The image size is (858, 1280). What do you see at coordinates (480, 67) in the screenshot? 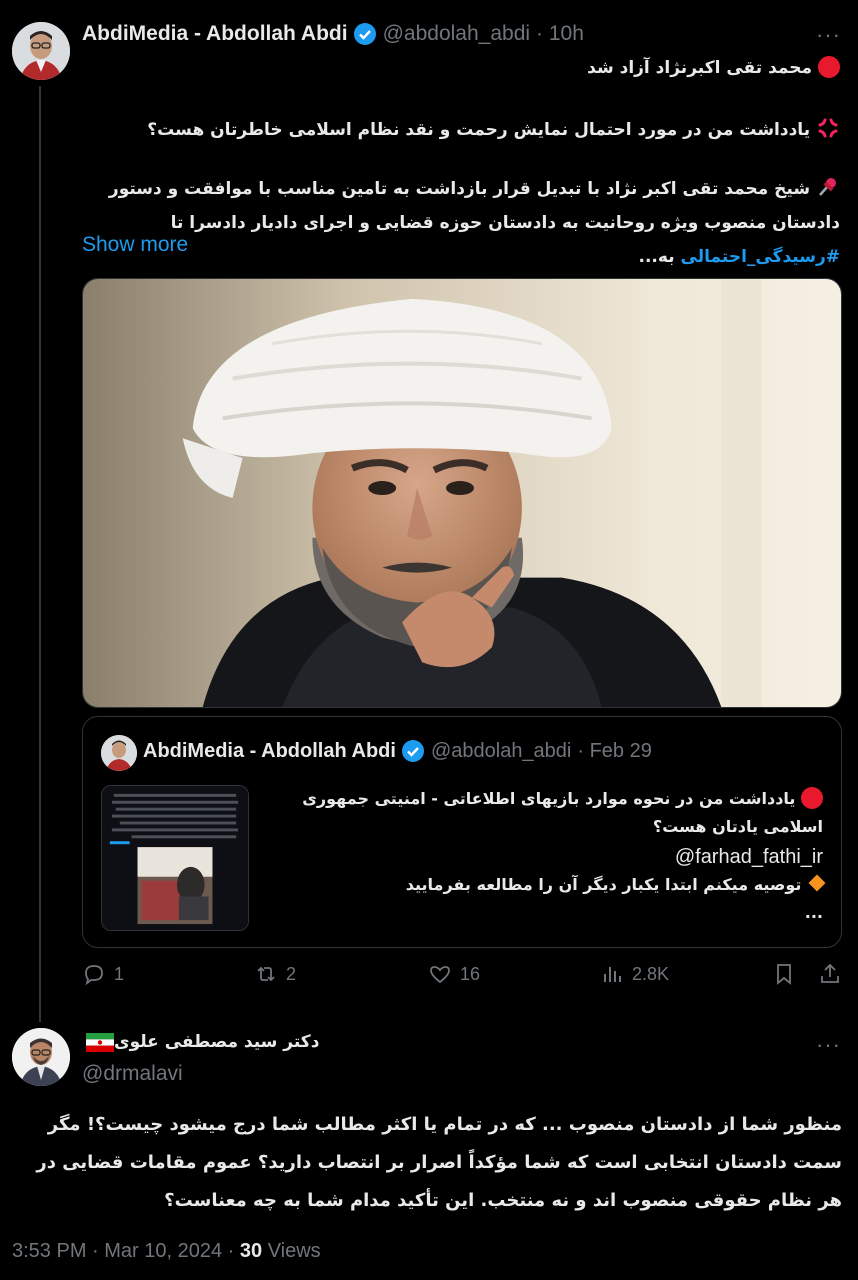
I see `tweet-line-headline: محمد تقی اکبرنژاد آزاد شد` at bounding box center [480, 67].